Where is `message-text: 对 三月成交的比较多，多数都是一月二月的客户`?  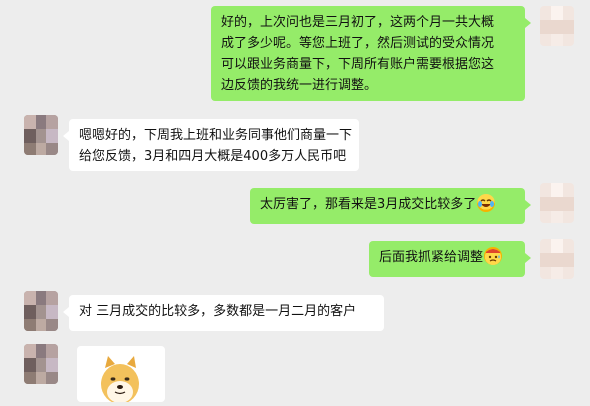 message-text: 对 三月成交的比较多，多数都是一月二月的客户 is located at coordinates (218, 311).